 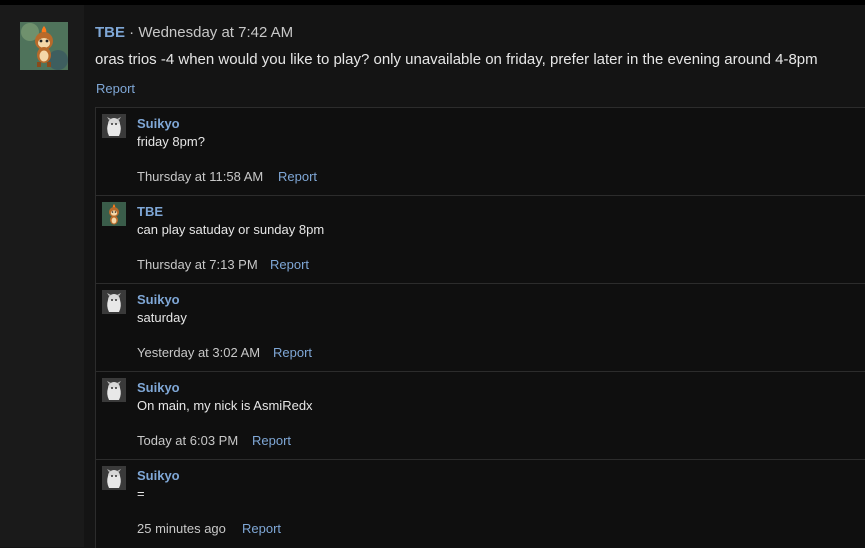 What do you see at coordinates (150, 211) in the screenshot?
I see `comment-author: TBE` at bounding box center [150, 211].